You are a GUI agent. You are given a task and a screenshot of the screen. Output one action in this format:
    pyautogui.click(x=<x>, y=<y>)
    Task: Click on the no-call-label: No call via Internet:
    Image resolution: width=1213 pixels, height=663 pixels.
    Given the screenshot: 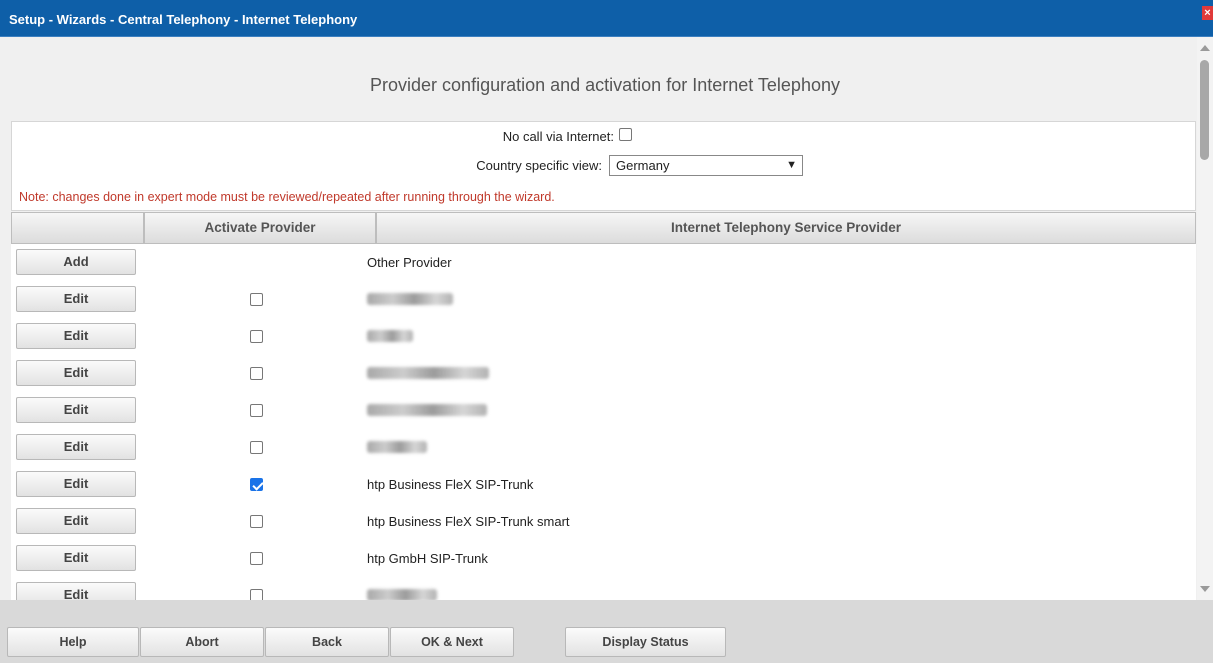 What is the action you would take?
    pyautogui.click(x=558, y=136)
    